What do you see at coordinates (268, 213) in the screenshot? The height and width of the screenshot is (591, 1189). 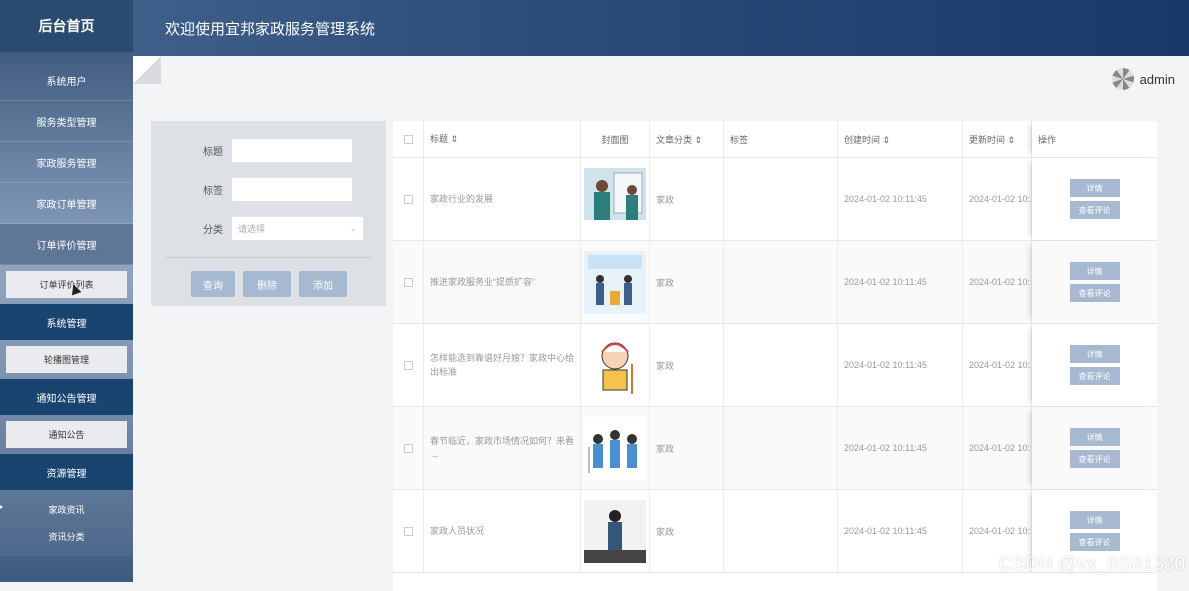 I see `filter-panel: 标题 标签 分类 请选择 ⌄ 查询 删除 添加` at bounding box center [268, 213].